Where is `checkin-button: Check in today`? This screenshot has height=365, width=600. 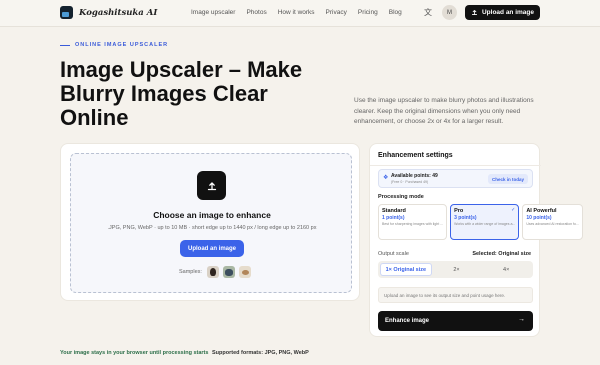
checkin-button: Check in today is located at coordinates (507, 179).